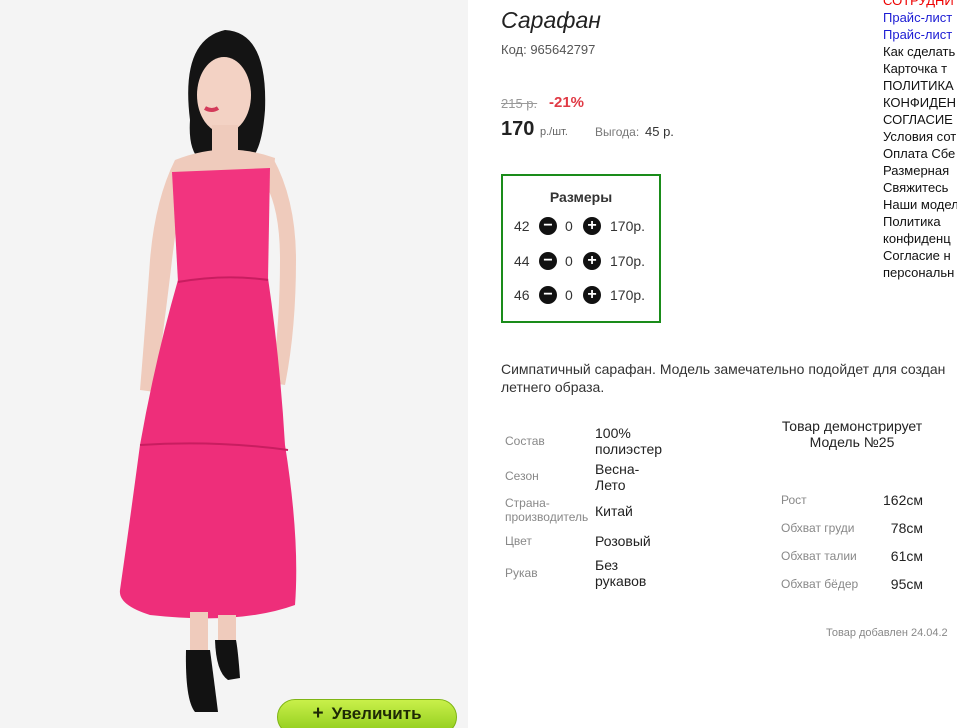 The height and width of the screenshot is (728, 957). I want to click on attr-value: Розовый, so click(623, 541).